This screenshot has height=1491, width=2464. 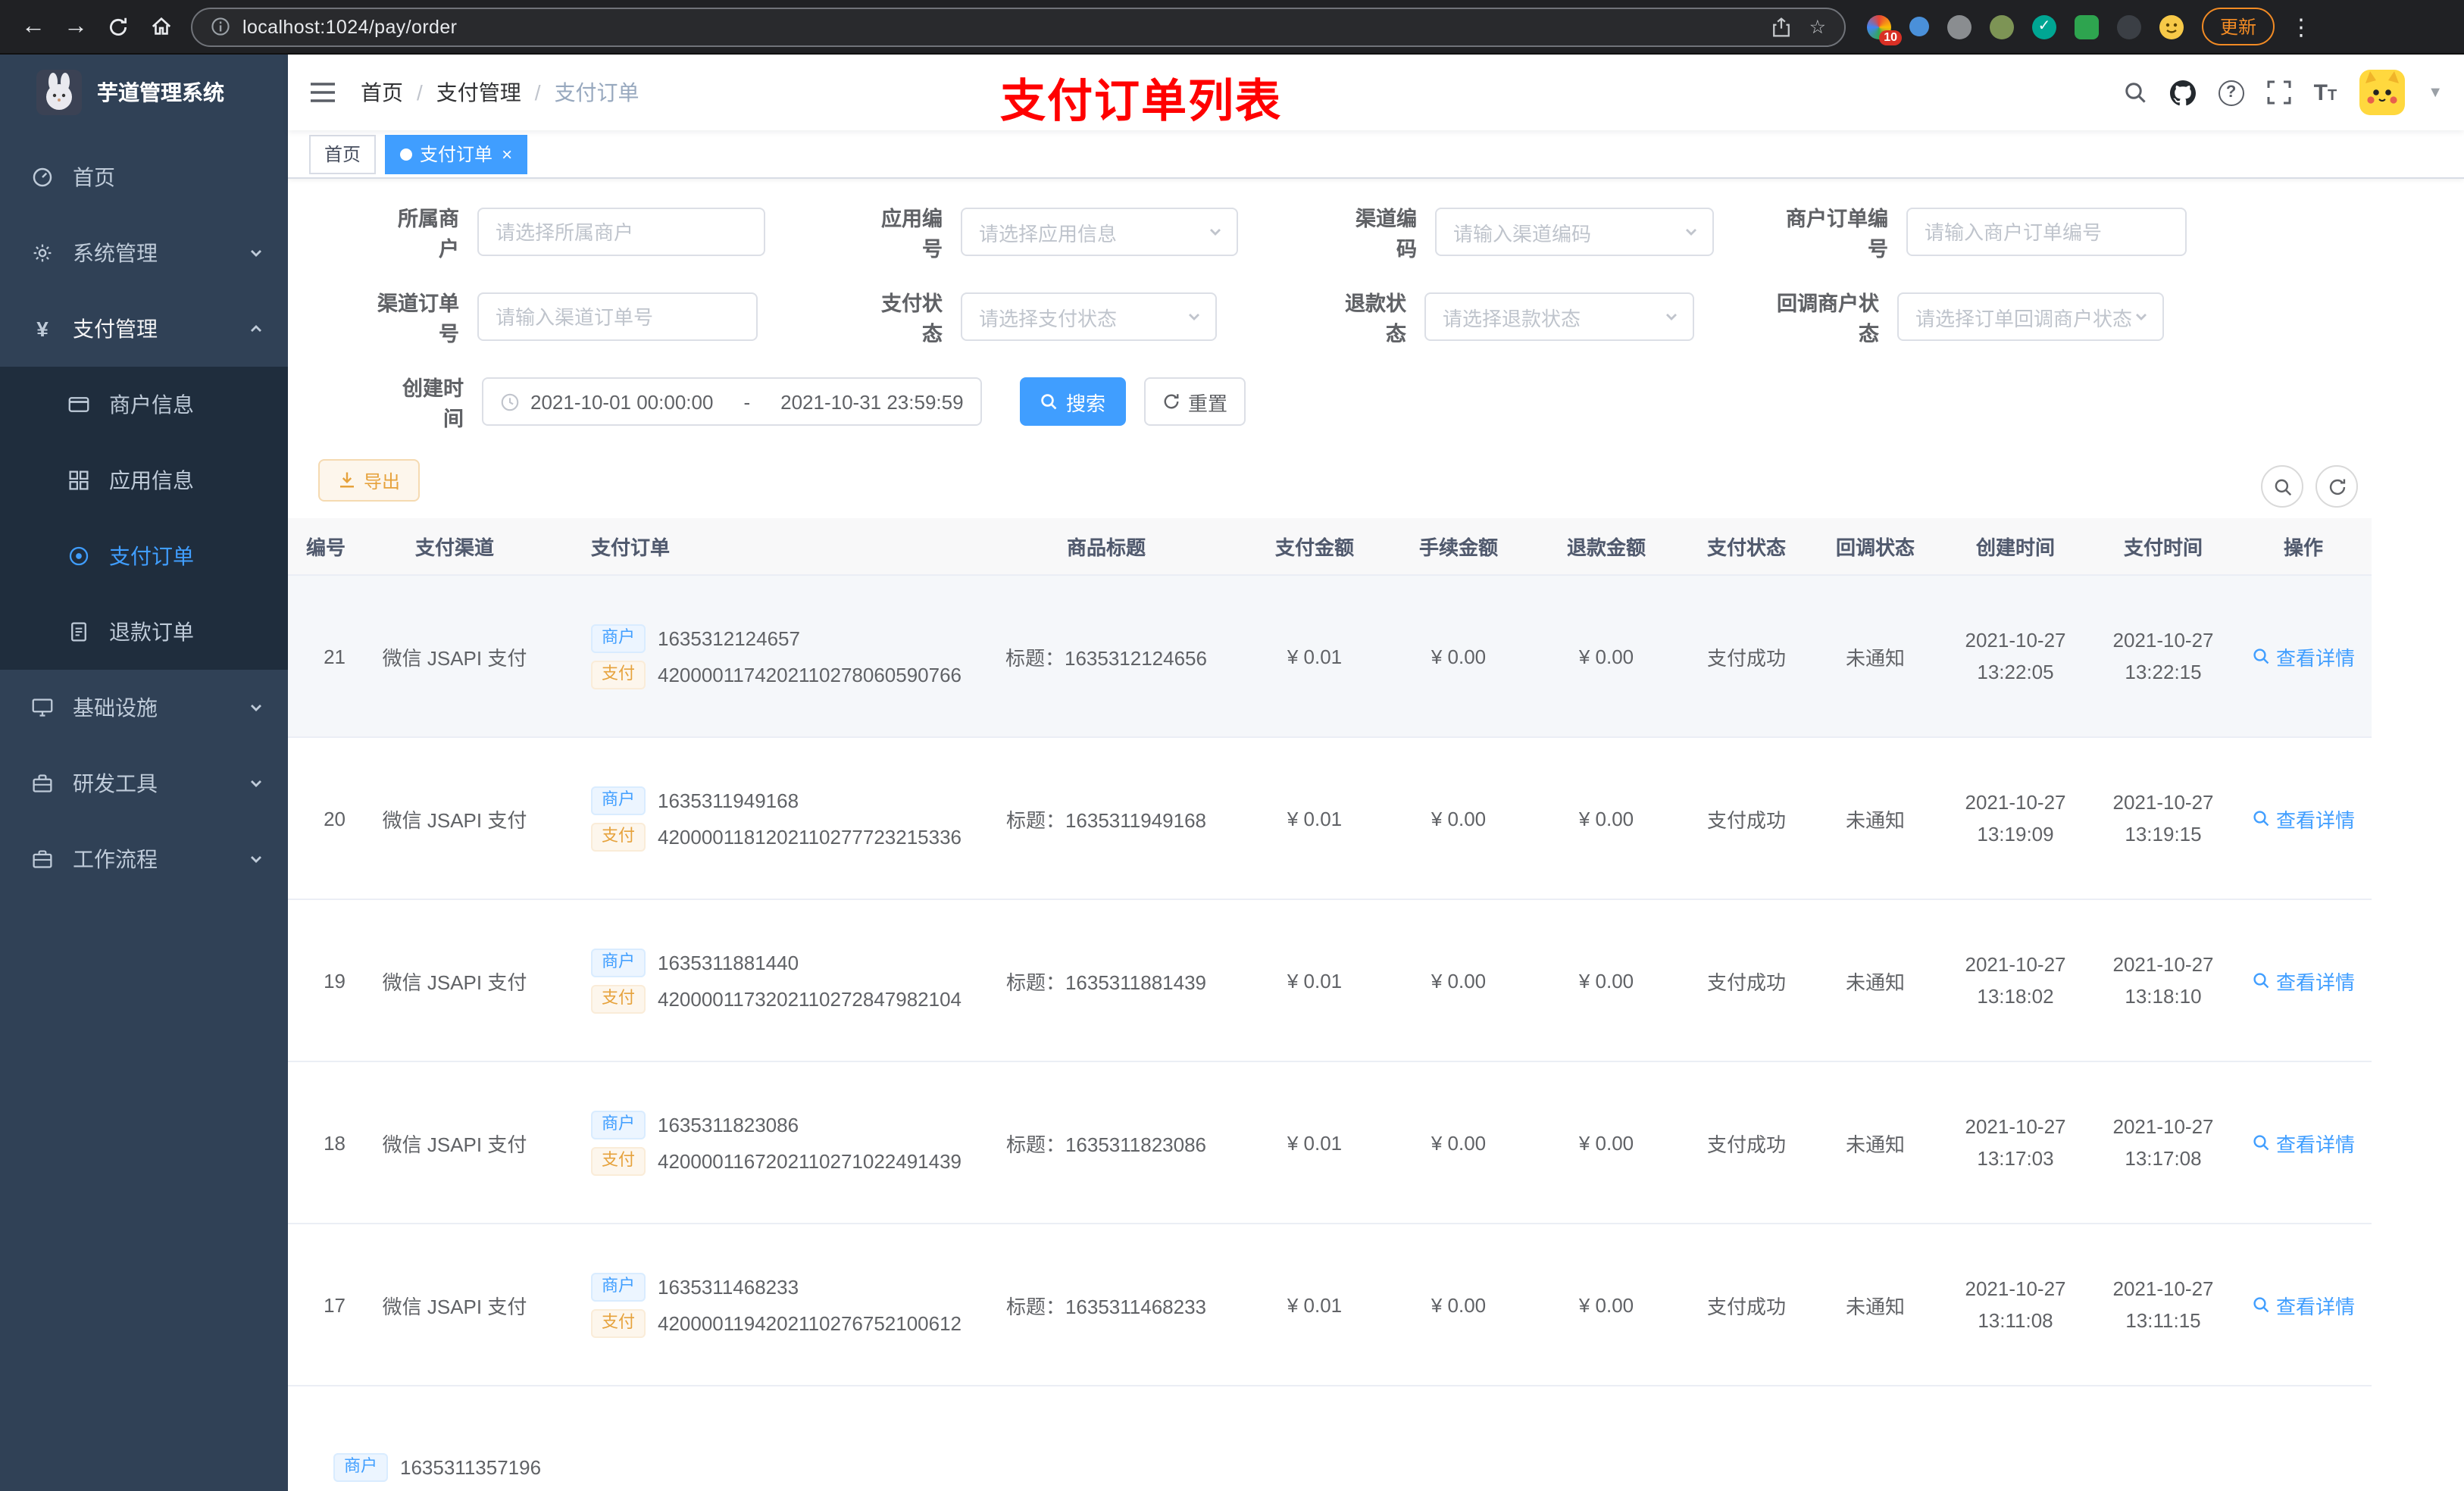 What do you see at coordinates (507, 154) in the screenshot?
I see `close-icon: ×` at bounding box center [507, 154].